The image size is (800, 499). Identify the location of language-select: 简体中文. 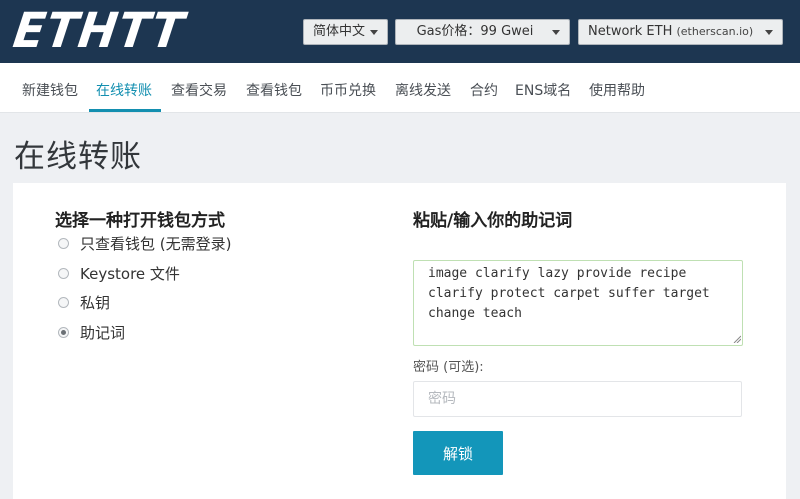
(345, 32).